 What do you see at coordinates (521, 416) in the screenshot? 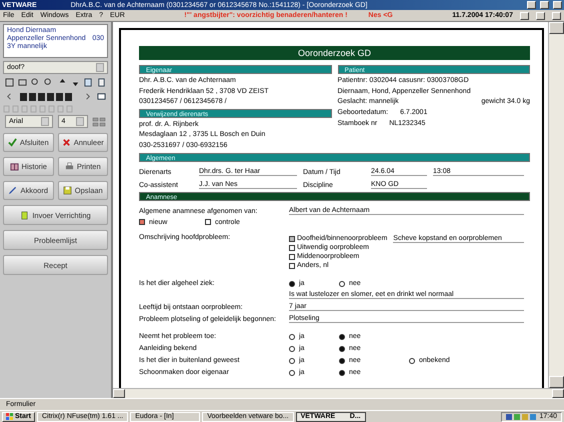
I see `tray-icons-drawing` at bounding box center [521, 416].